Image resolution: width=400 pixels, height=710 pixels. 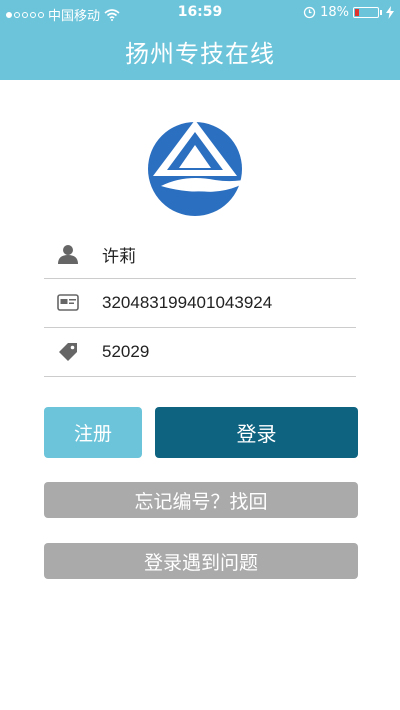 I want to click on forgot-number-button: 忘记编号？找回, so click(x=201, y=500).